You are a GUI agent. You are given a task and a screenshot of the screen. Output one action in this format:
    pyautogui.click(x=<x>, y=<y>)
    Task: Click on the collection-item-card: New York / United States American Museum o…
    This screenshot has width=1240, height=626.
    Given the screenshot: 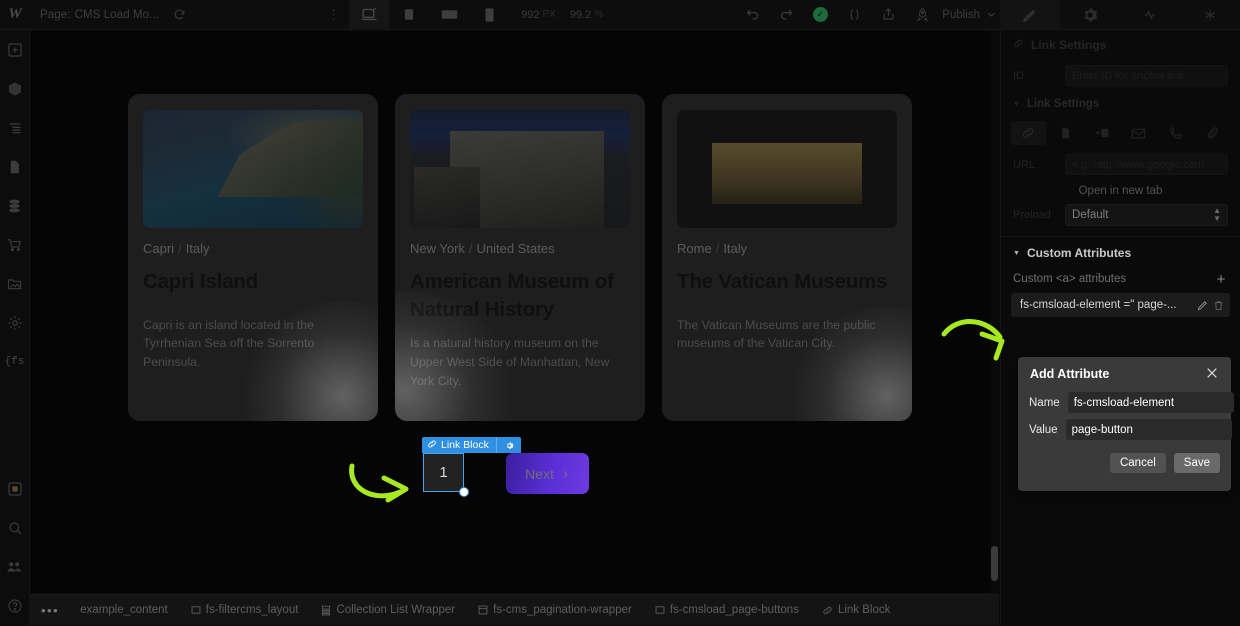 What is the action you would take?
    pyautogui.click(x=520, y=257)
    